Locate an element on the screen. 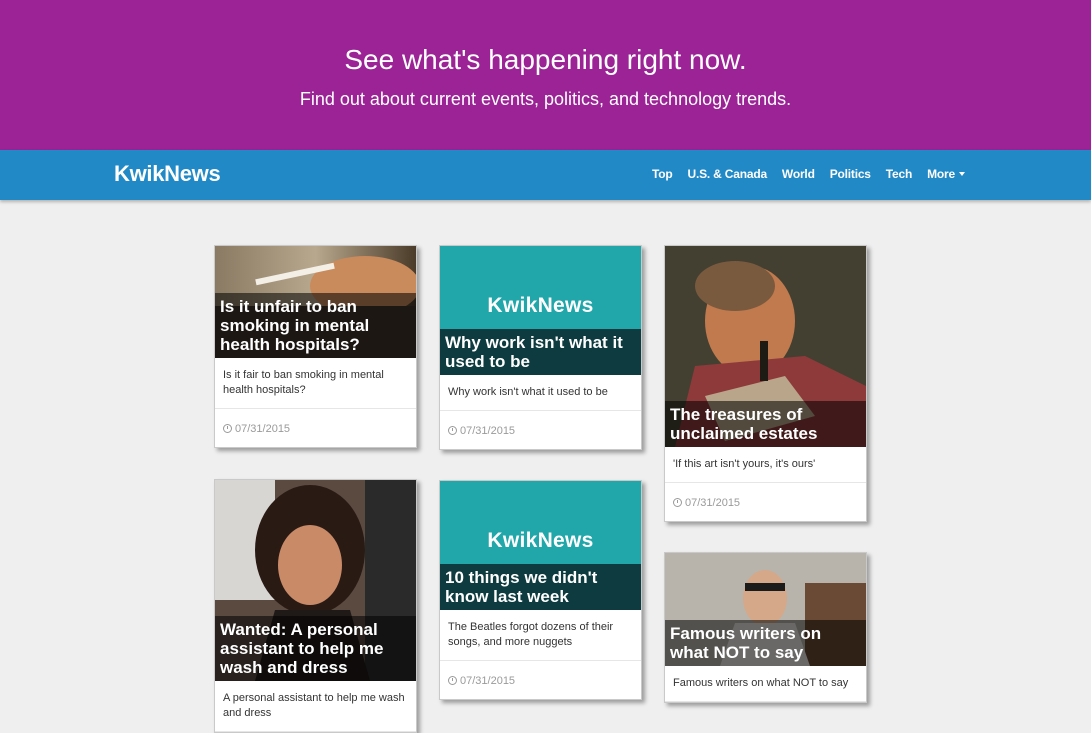 The width and height of the screenshot is (1091, 733). nav-link-top: Top is located at coordinates (662, 174).